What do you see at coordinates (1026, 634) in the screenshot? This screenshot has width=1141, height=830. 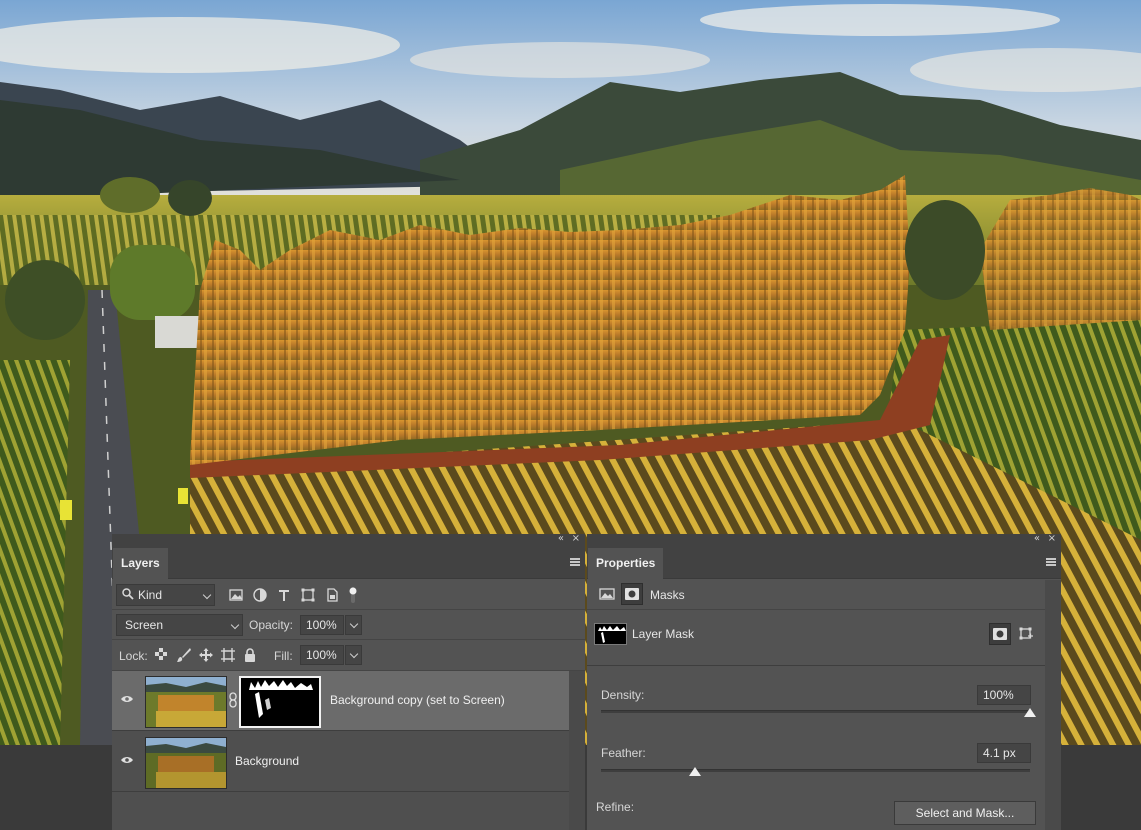 I see `vector-mask-icon` at bounding box center [1026, 634].